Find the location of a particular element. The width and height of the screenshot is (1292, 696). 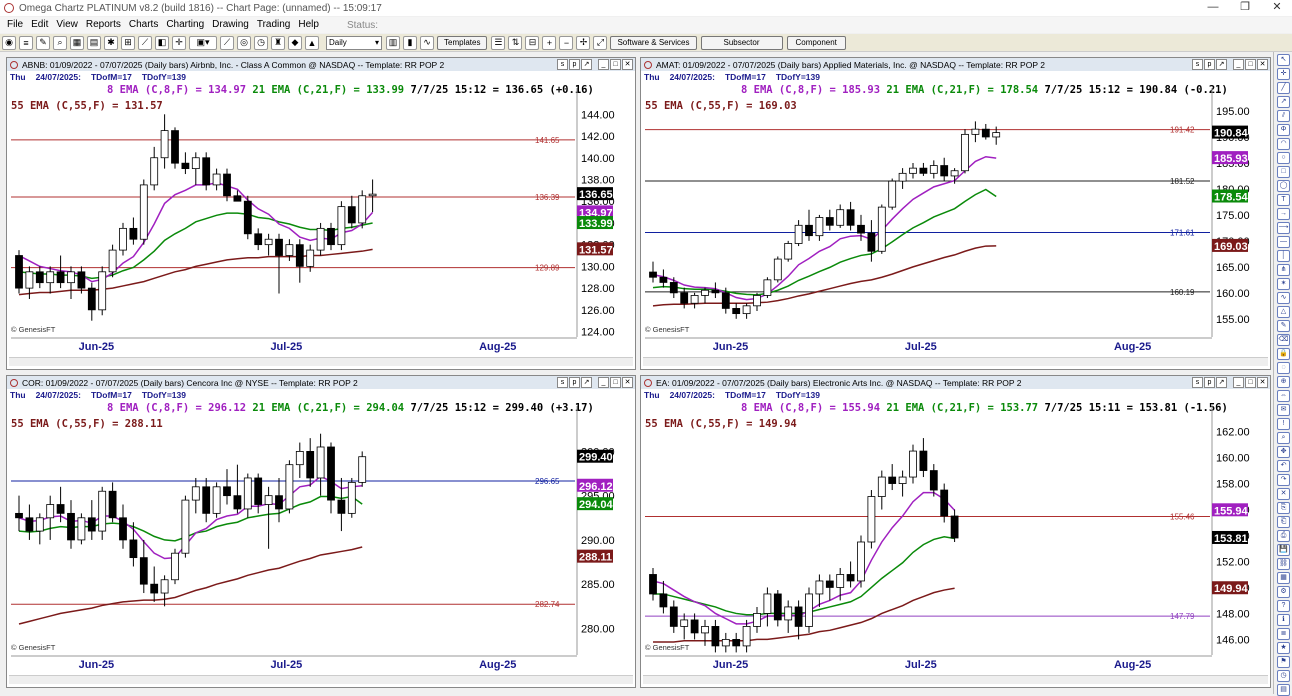

copy-tool-icon: ⎘ is located at coordinates (1283, 508).